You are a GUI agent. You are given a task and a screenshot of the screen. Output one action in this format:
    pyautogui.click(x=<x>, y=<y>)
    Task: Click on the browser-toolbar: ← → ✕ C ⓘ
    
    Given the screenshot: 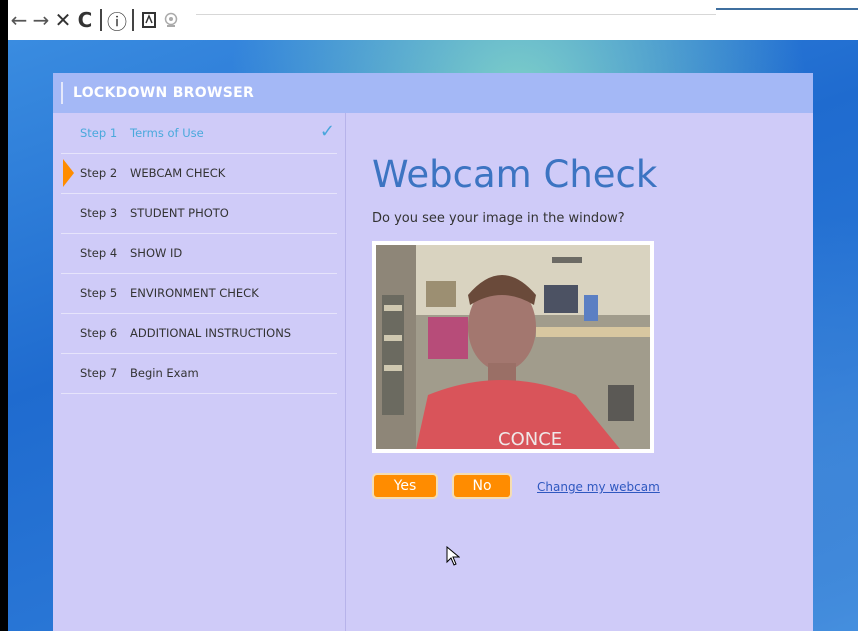 What is the action you would take?
    pyautogui.click(x=429, y=20)
    